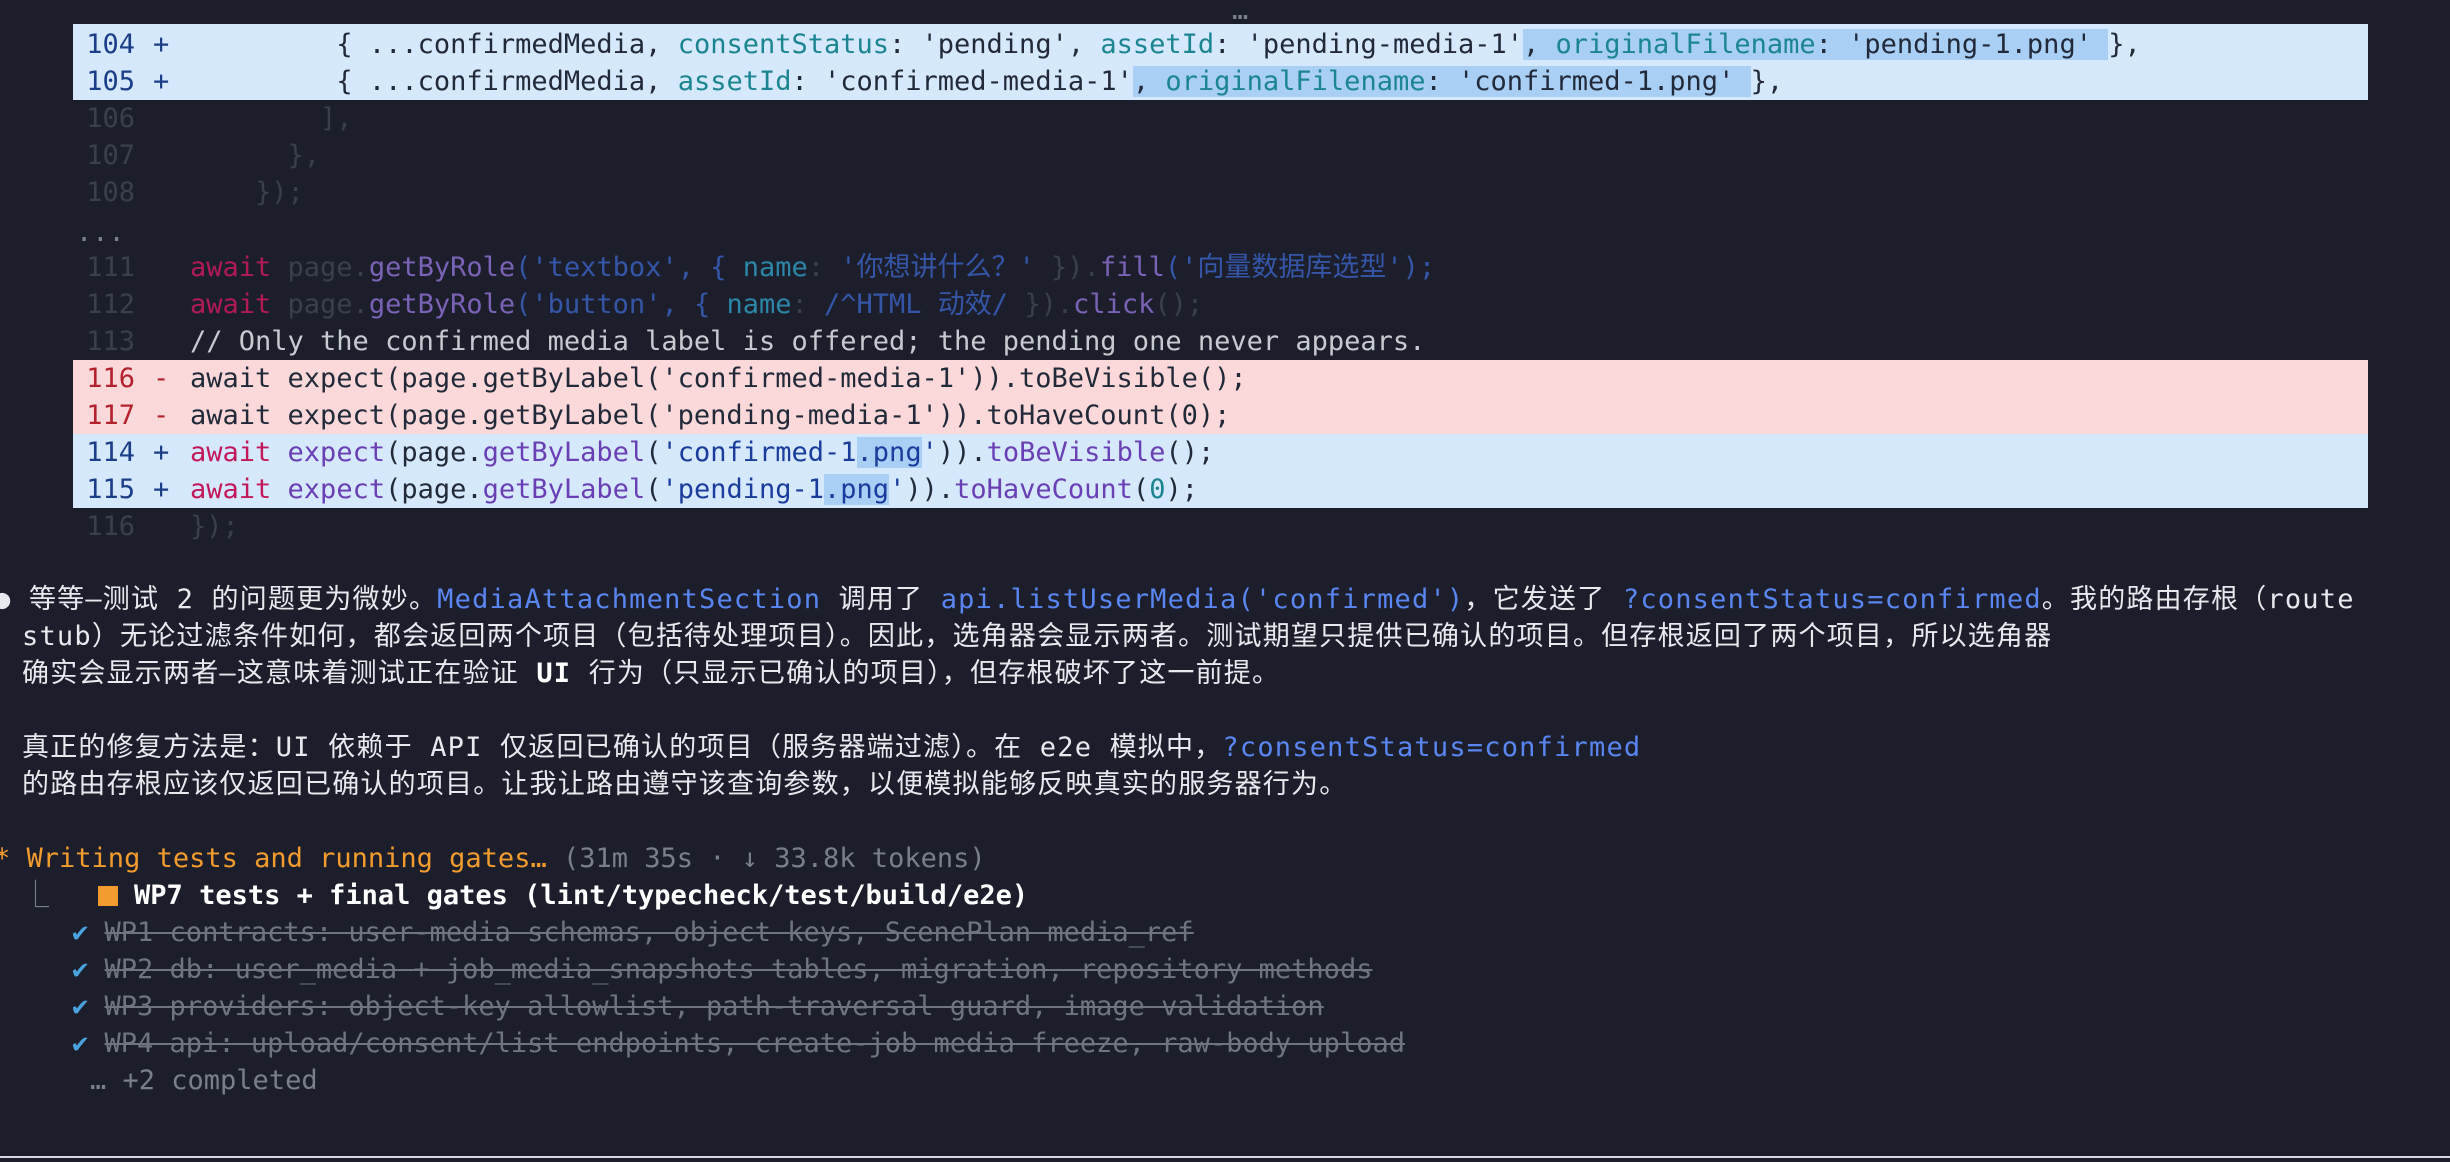 The image size is (2450, 1162). What do you see at coordinates (2198, 599) in the screenshot?
I see `message-text: 。我的路由存根（route` at bounding box center [2198, 599].